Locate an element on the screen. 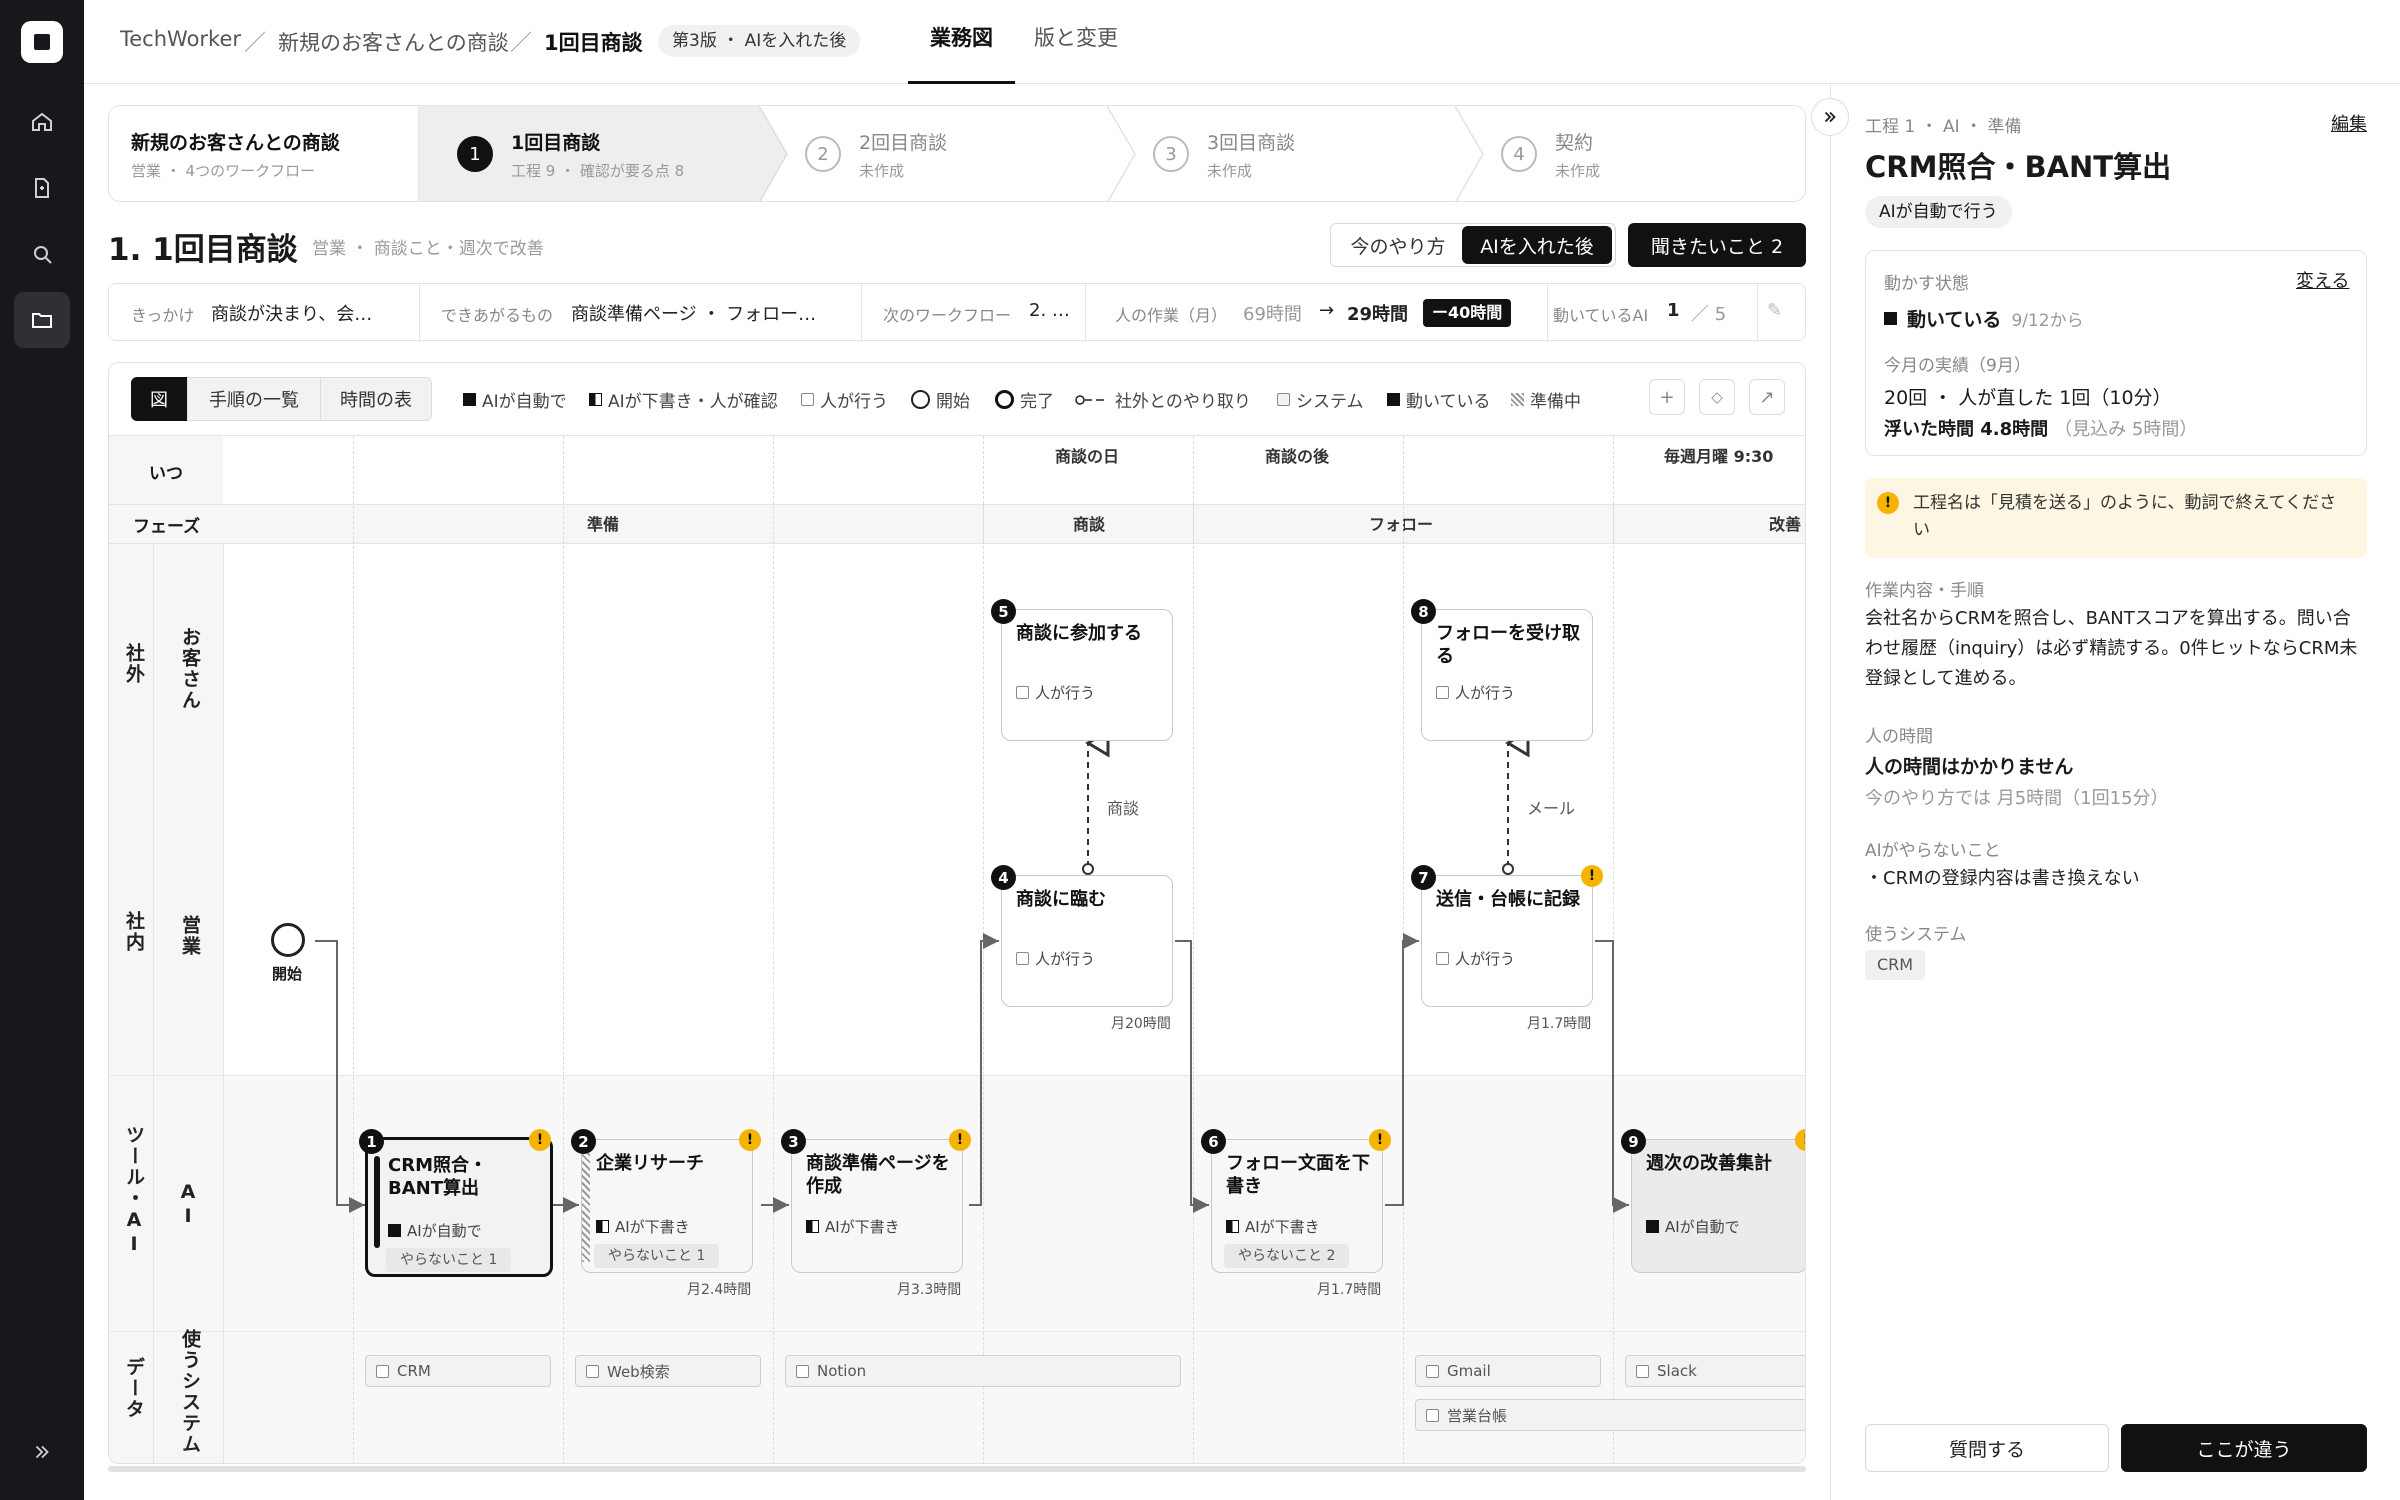 This screenshot has width=2400, height=1500. active-ai-label: 動いているAI is located at coordinates (1601, 315).